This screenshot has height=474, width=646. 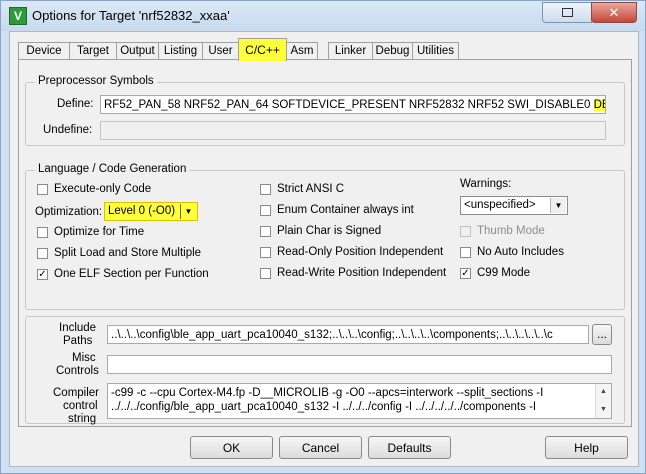 I want to click on compiler-scrollbar: ▲ ▼, so click(x=603, y=401).